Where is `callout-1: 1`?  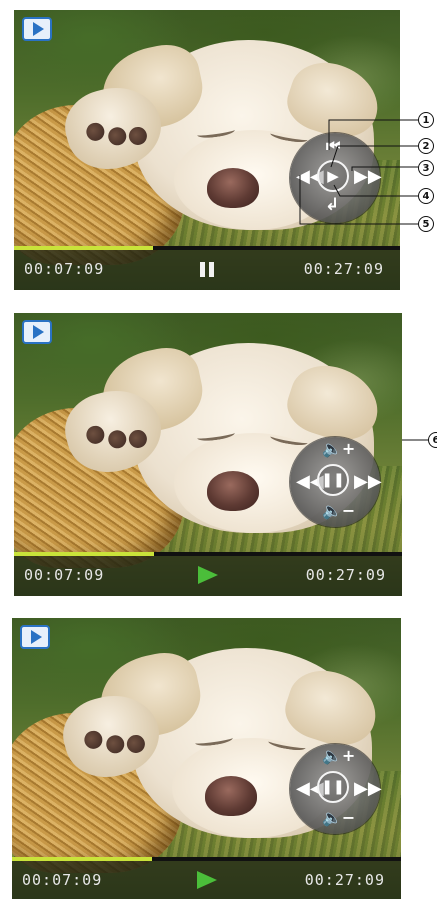 callout-1: 1 is located at coordinates (426, 120).